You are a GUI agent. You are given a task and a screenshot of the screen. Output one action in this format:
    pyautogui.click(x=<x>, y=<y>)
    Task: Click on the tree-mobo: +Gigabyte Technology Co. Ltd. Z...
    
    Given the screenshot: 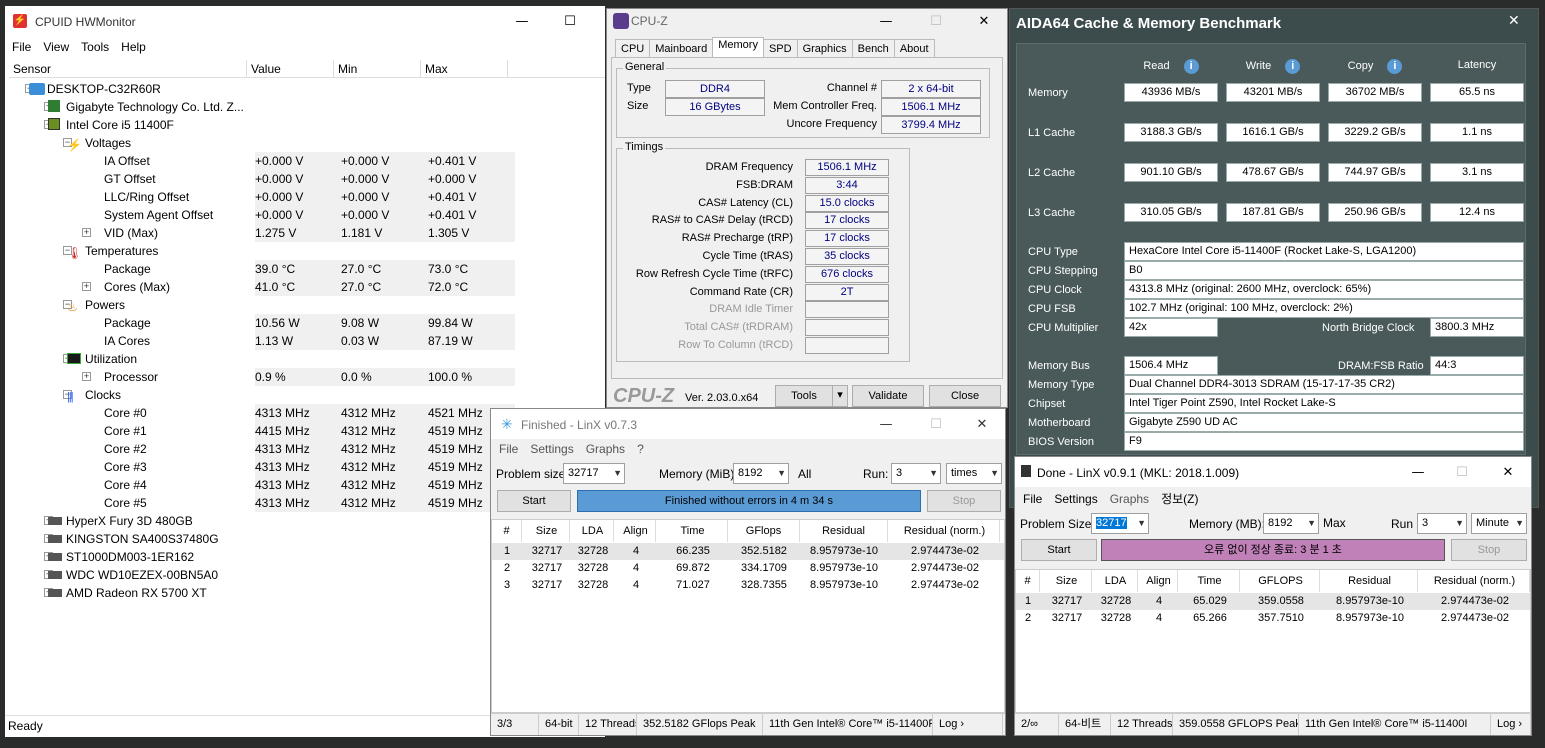 What is the action you would take?
    pyautogui.click(x=305, y=107)
    